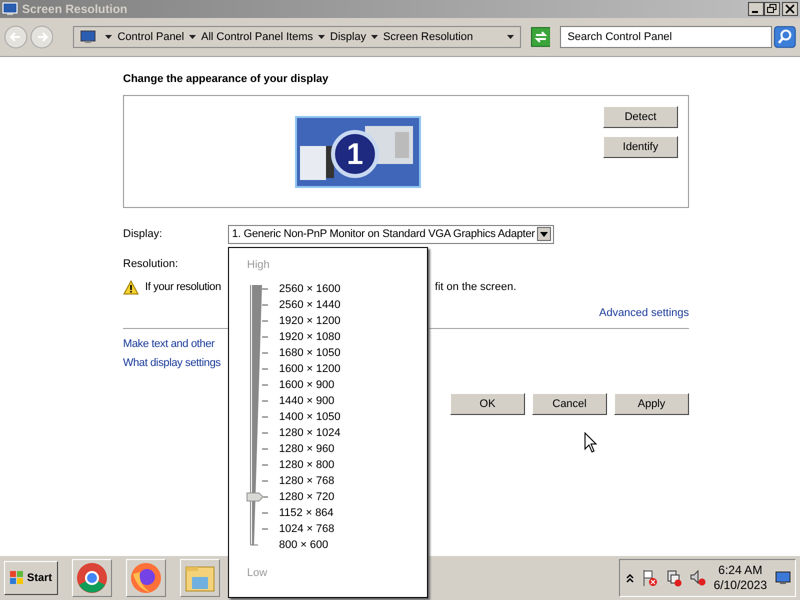 The width and height of the screenshot is (800, 600). What do you see at coordinates (785, 37) in the screenshot?
I see `search-button` at bounding box center [785, 37].